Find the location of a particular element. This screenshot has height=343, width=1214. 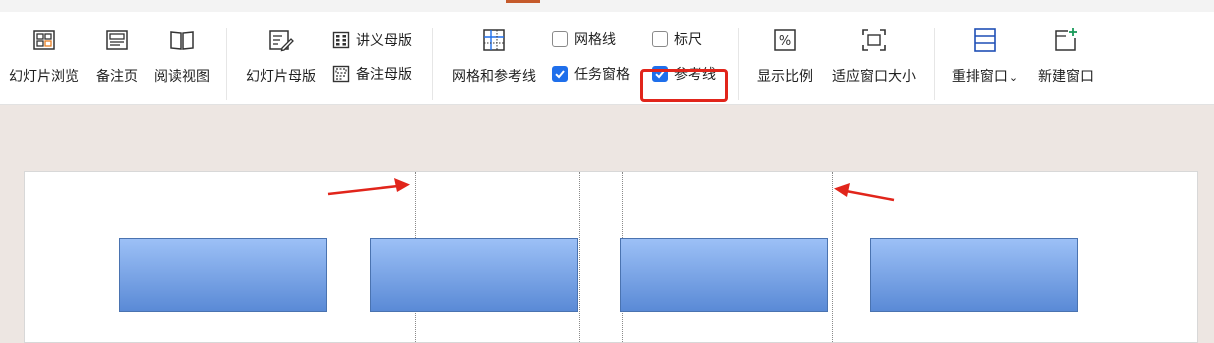

handout-master-button: 讲义母版 is located at coordinates (372, 40).